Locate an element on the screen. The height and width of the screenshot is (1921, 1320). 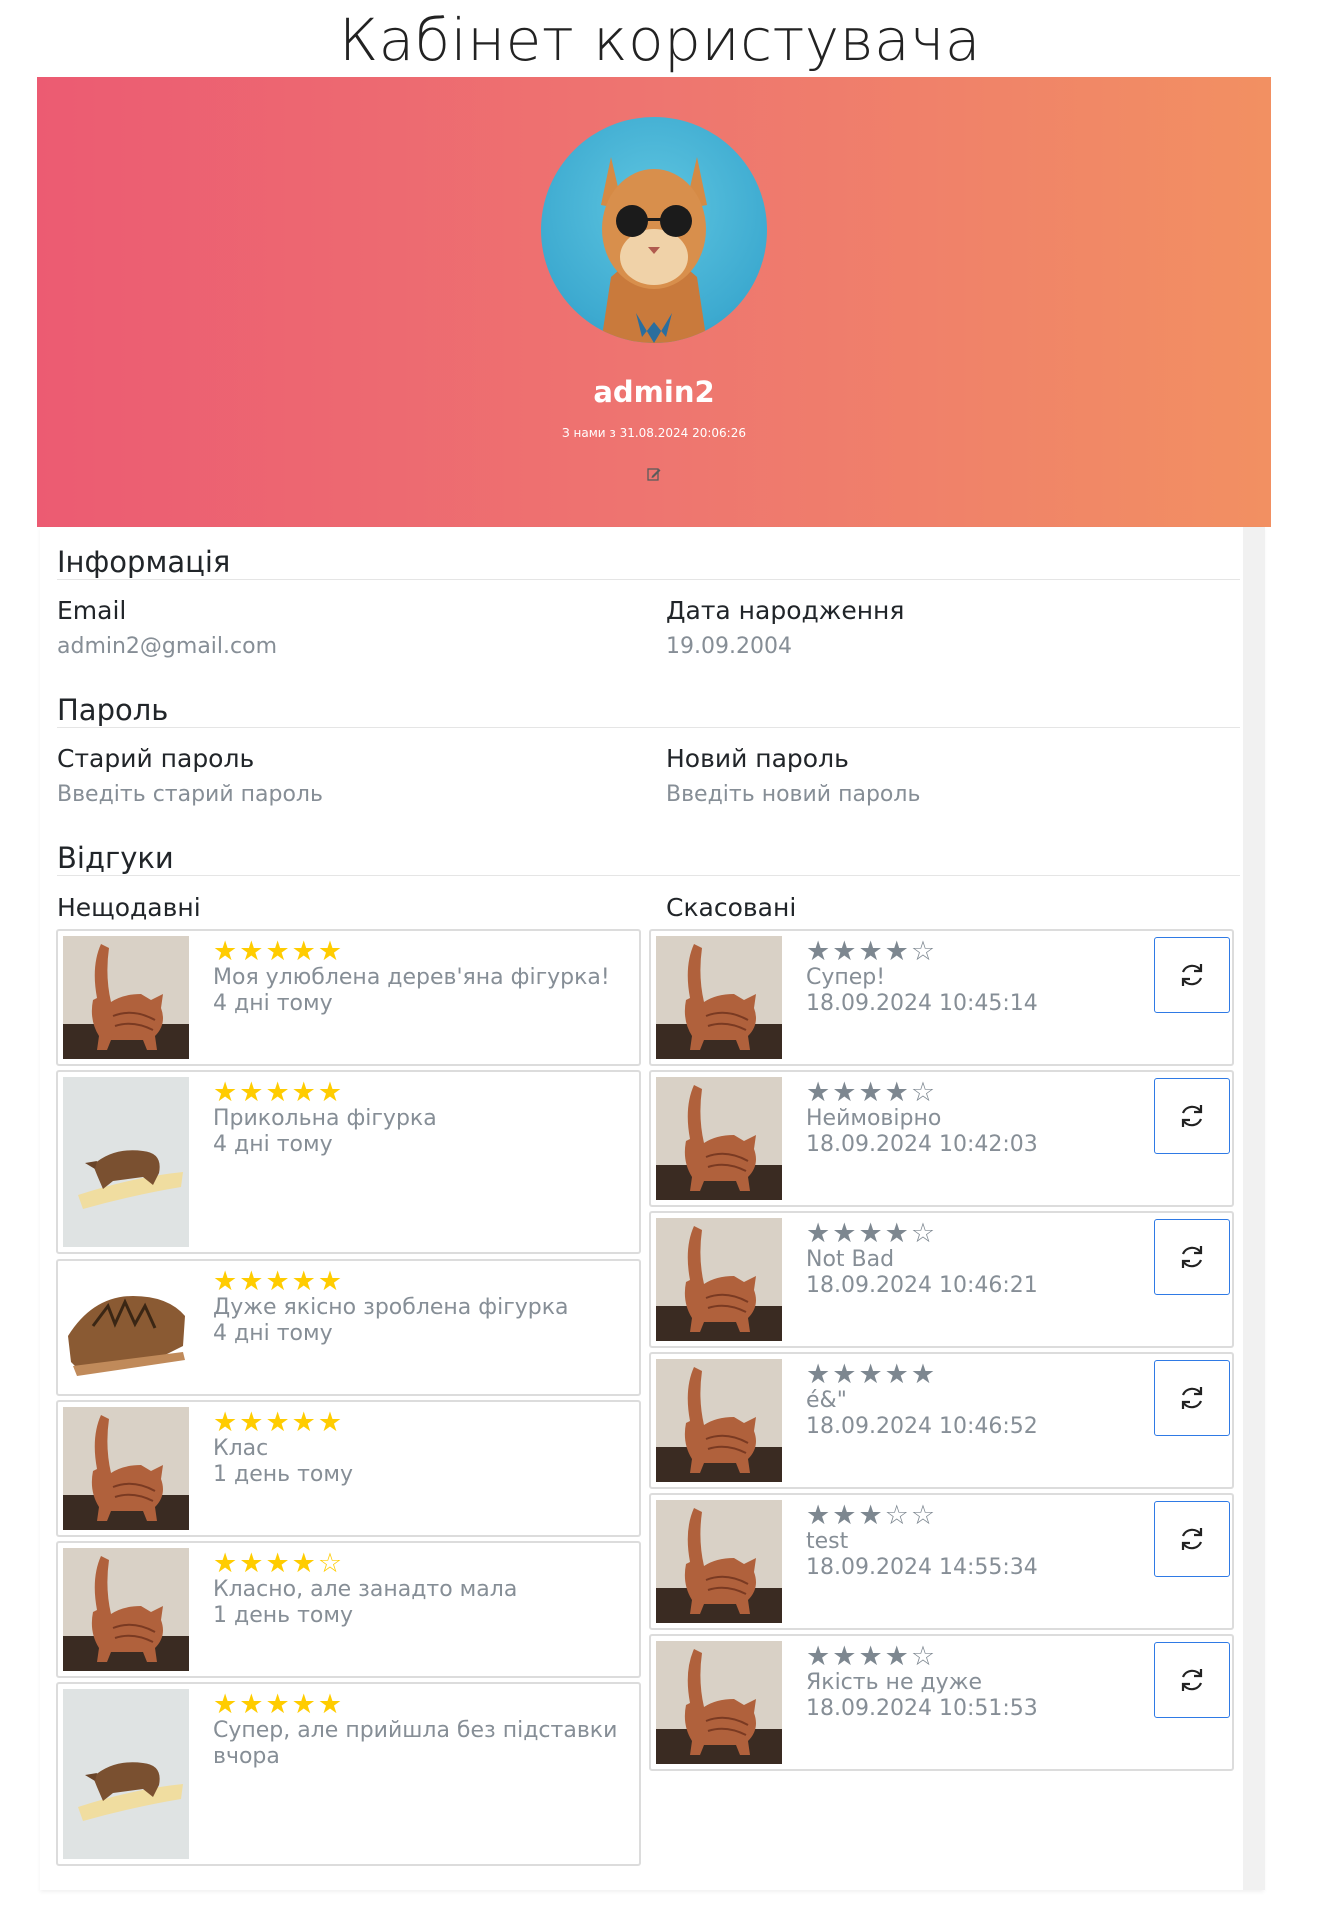
member-since: З нами з 31.08.2024 20:06:26 is located at coordinates (654, 433).